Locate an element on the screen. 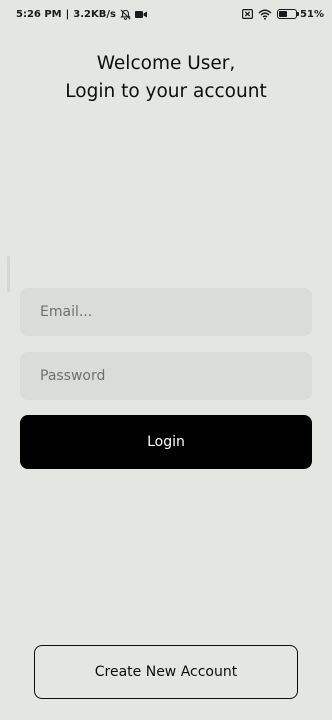 The height and width of the screenshot is (720, 332). battery-percent: 51% is located at coordinates (312, 14).